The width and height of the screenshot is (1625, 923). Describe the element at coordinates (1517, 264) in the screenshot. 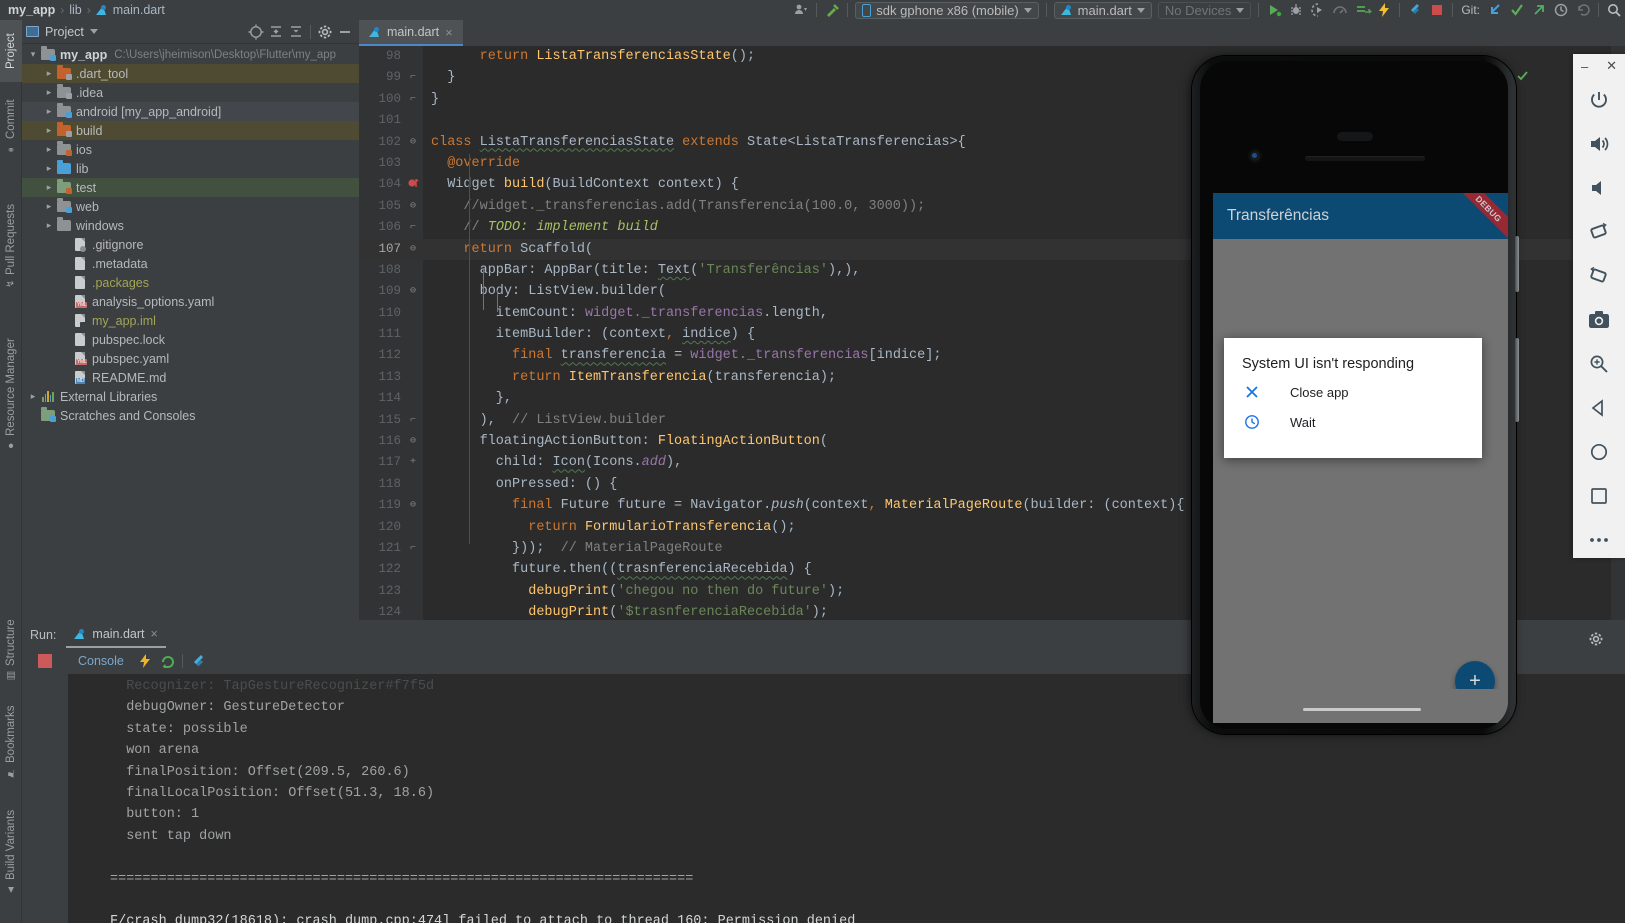

I see `power-side-button` at that location.